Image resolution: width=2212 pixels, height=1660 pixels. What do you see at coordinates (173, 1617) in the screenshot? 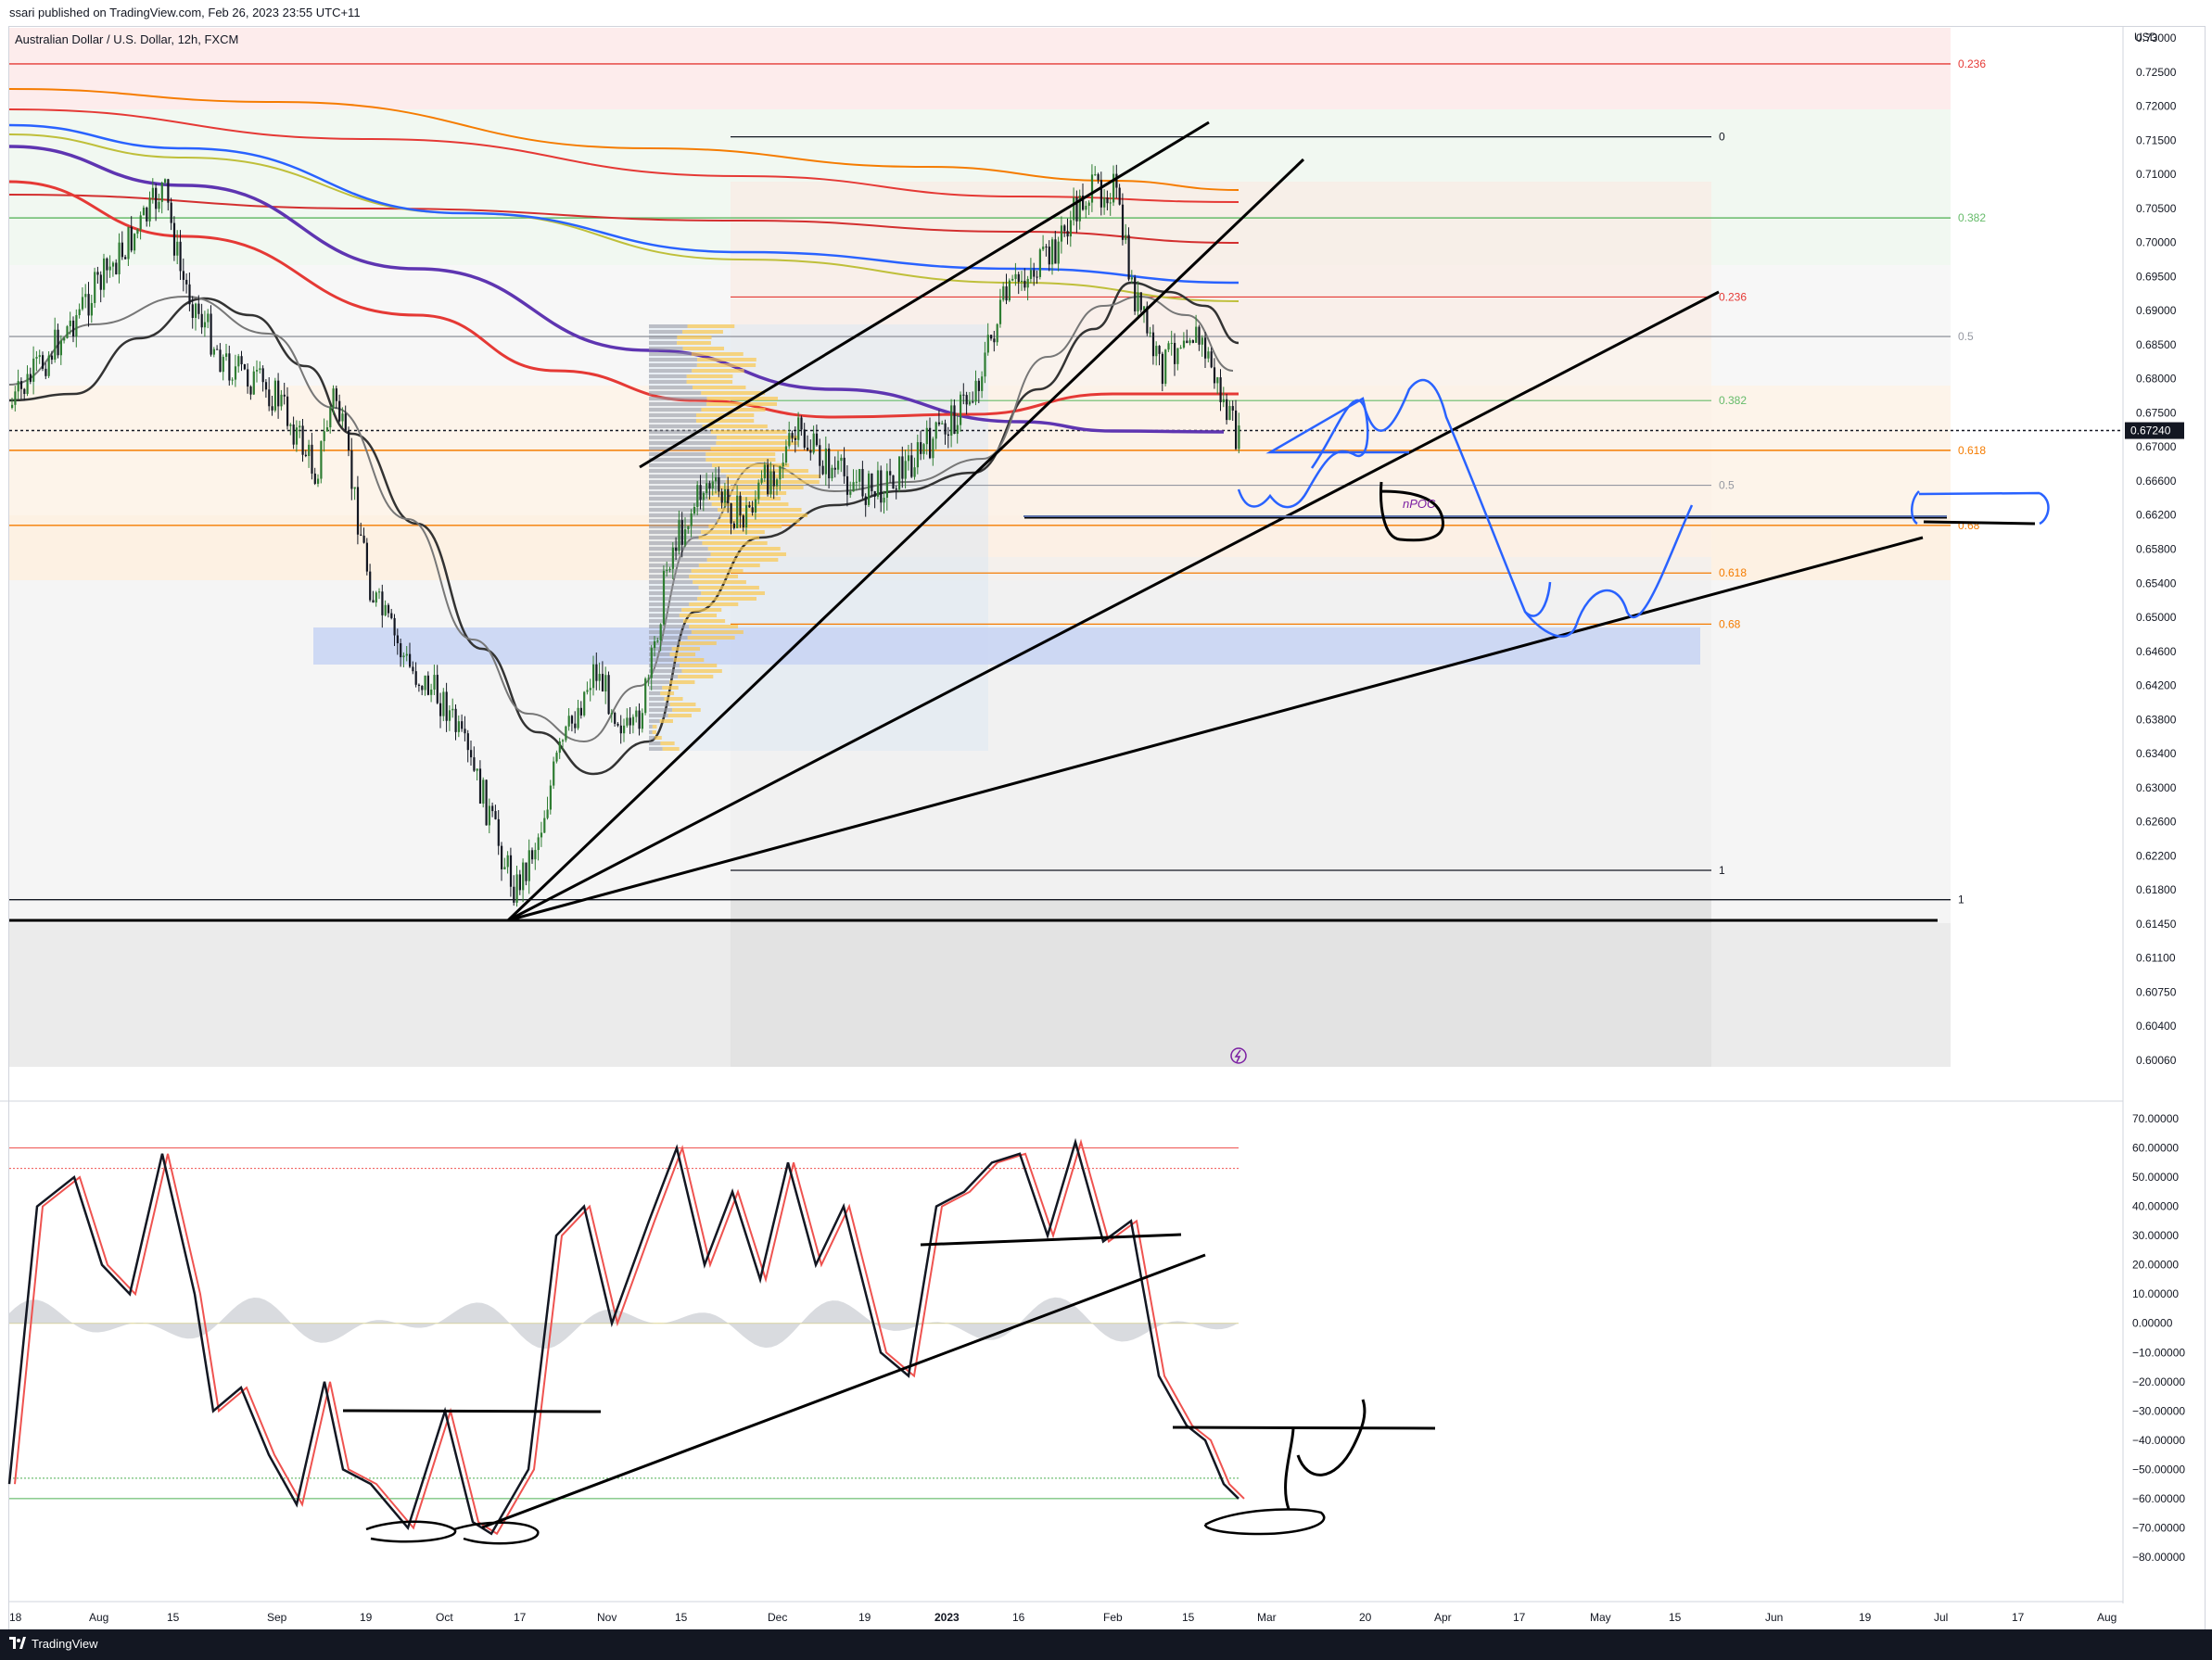
I see `time-tick: 15` at bounding box center [173, 1617].